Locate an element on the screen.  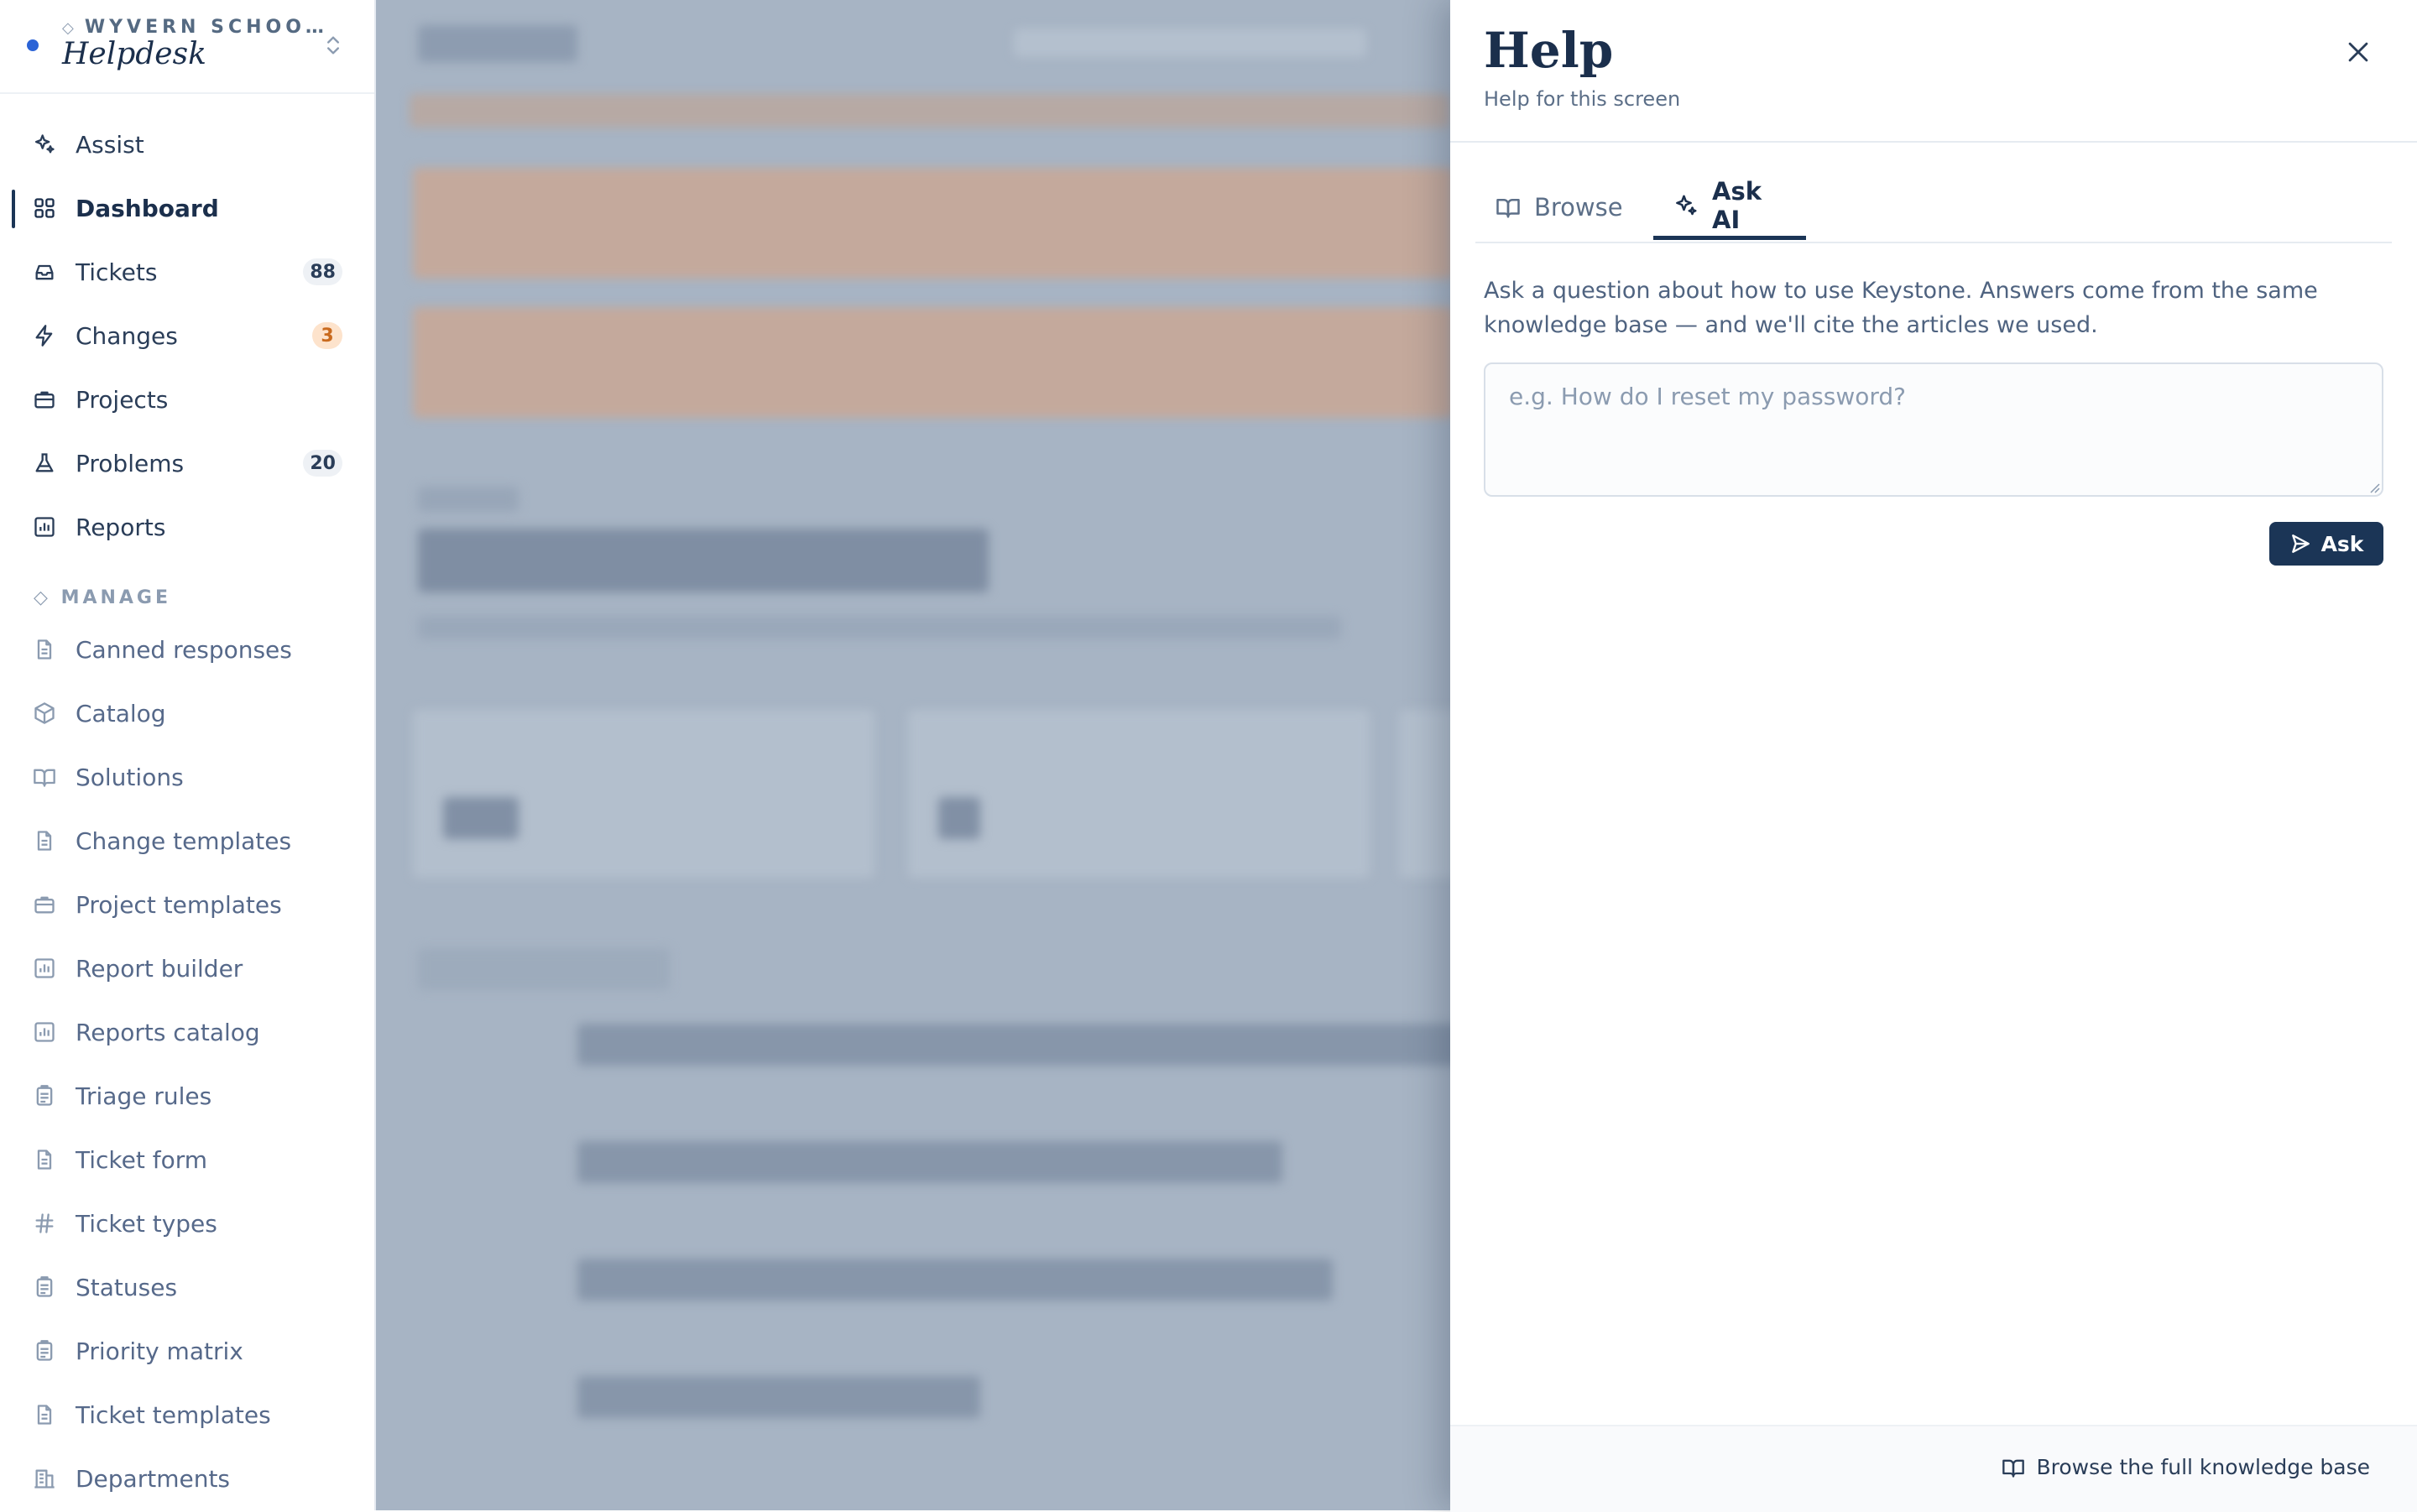
workspace-name: Helpdesk is located at coordinates (134, 54).